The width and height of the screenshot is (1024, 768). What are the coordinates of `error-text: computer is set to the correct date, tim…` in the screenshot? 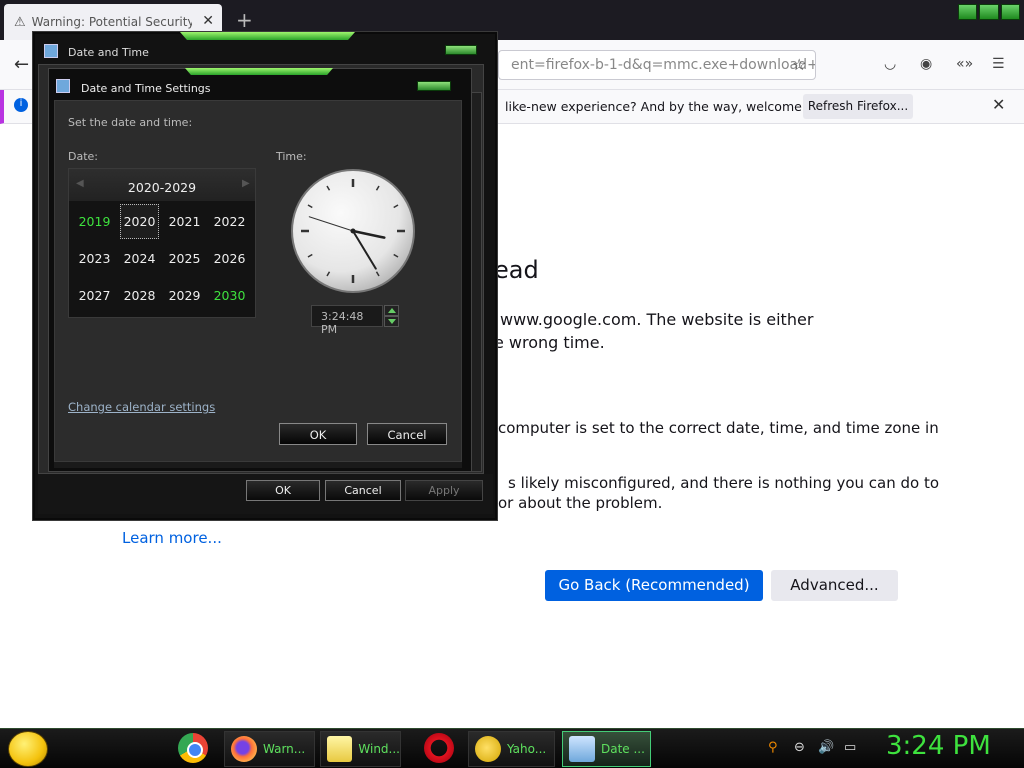 It's located at (718, 428).